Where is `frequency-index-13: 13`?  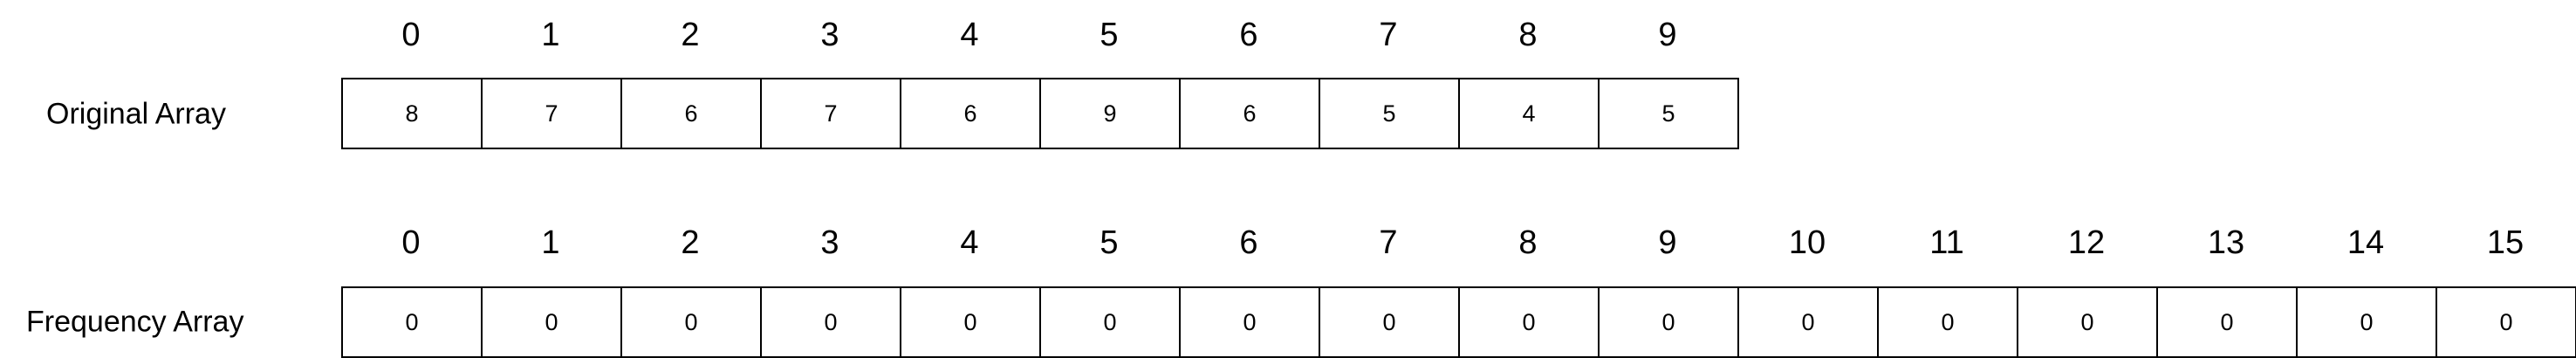
frequency-index-13: 13 is located at coordinates (2226, 242).